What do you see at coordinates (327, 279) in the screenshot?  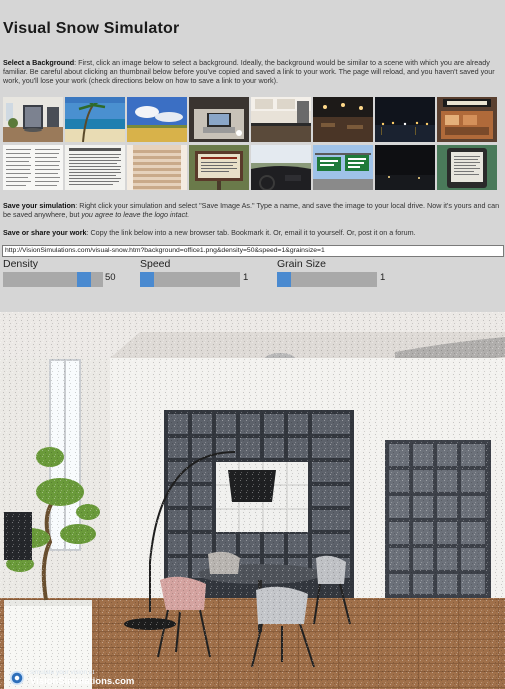 I see `grain-size-slider` at bounding box center [327, 279].